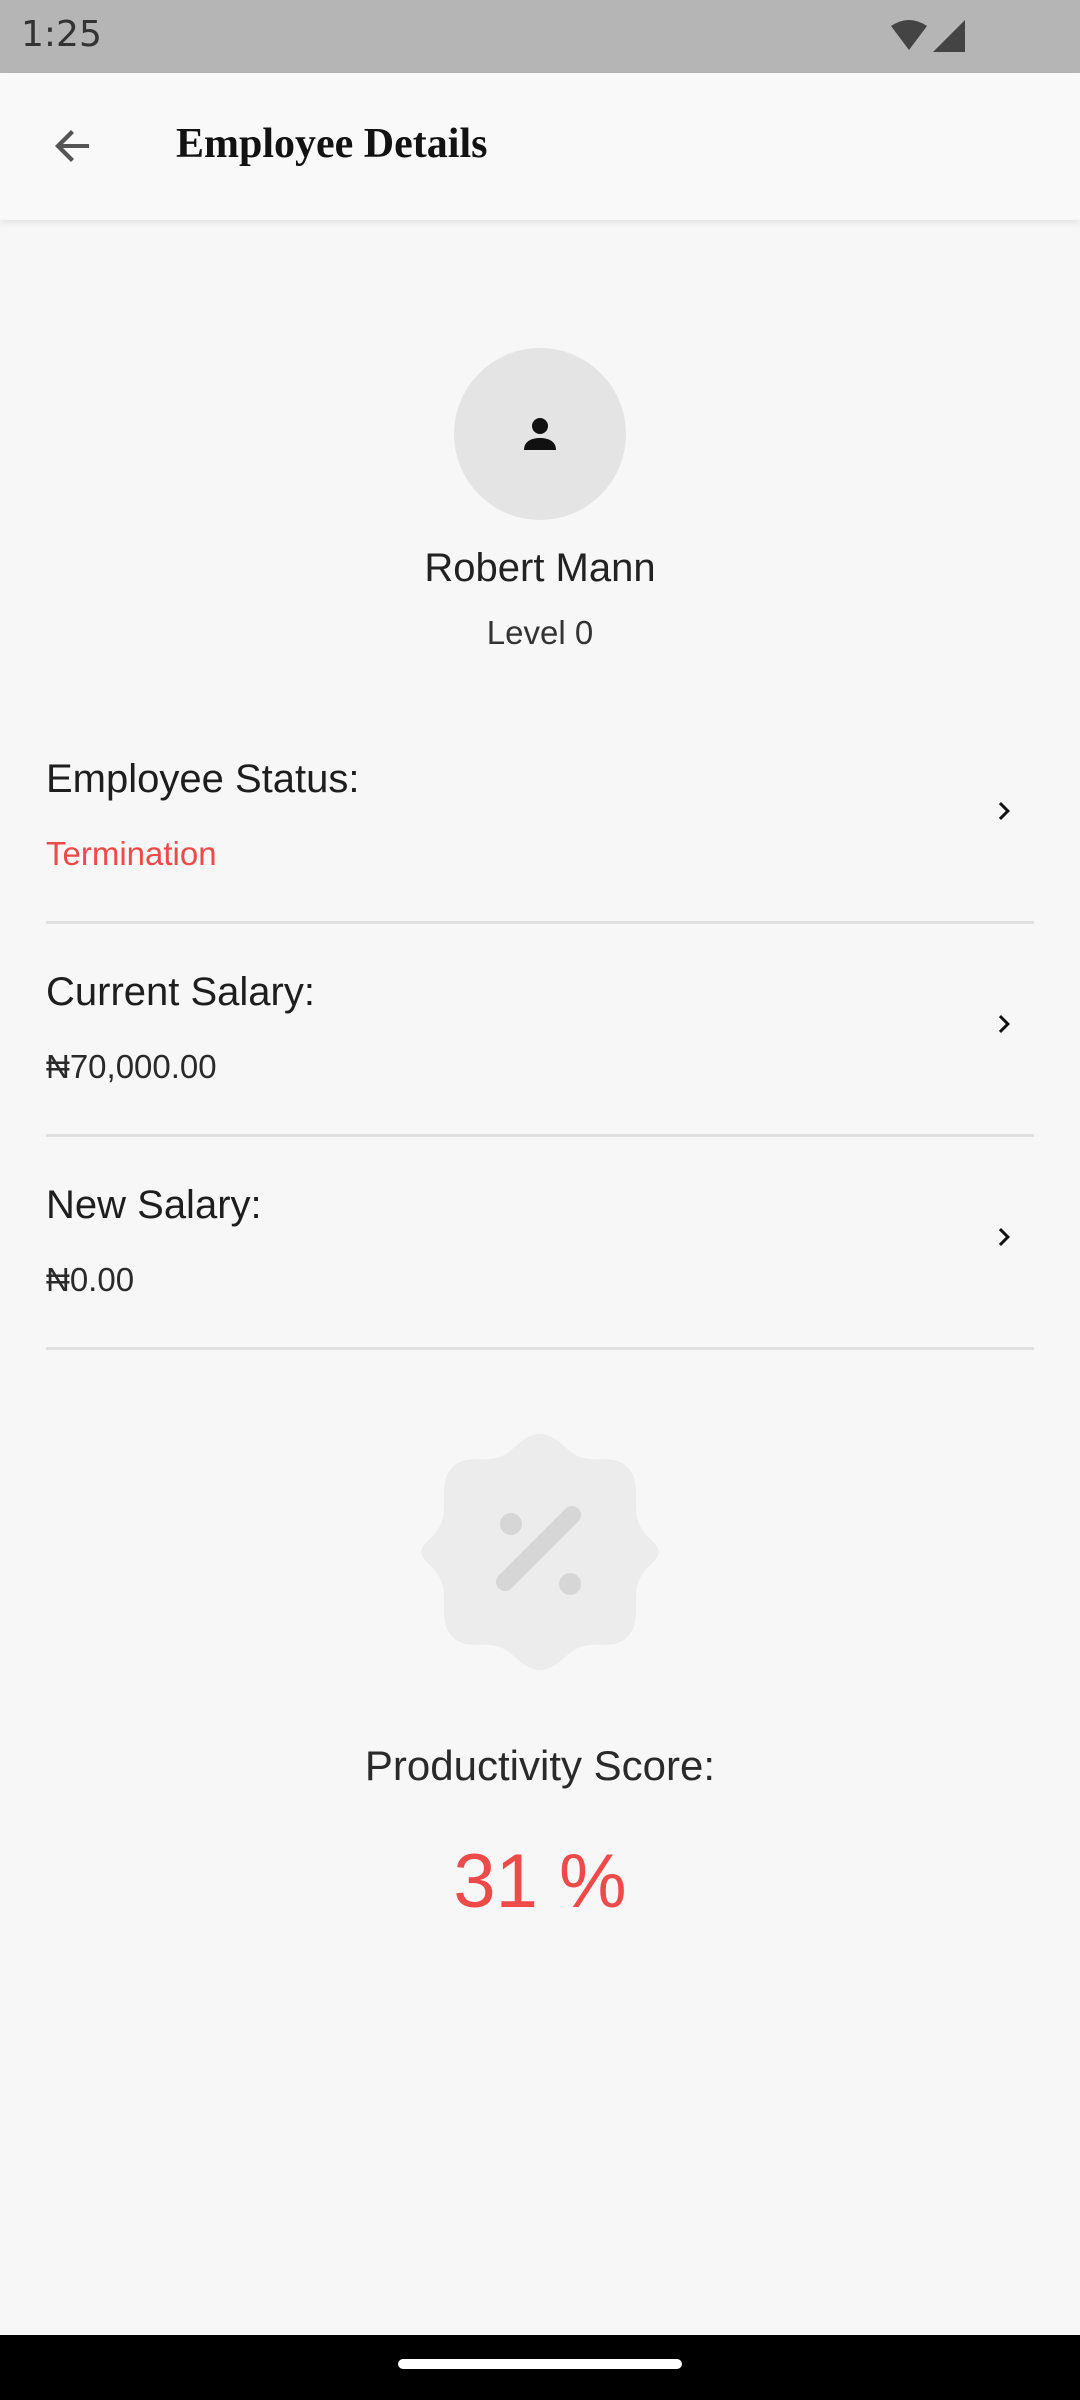 The height and width of the screenshot is (2400, 1080). I want to click on arrow-back-icon, so click(72, 146).